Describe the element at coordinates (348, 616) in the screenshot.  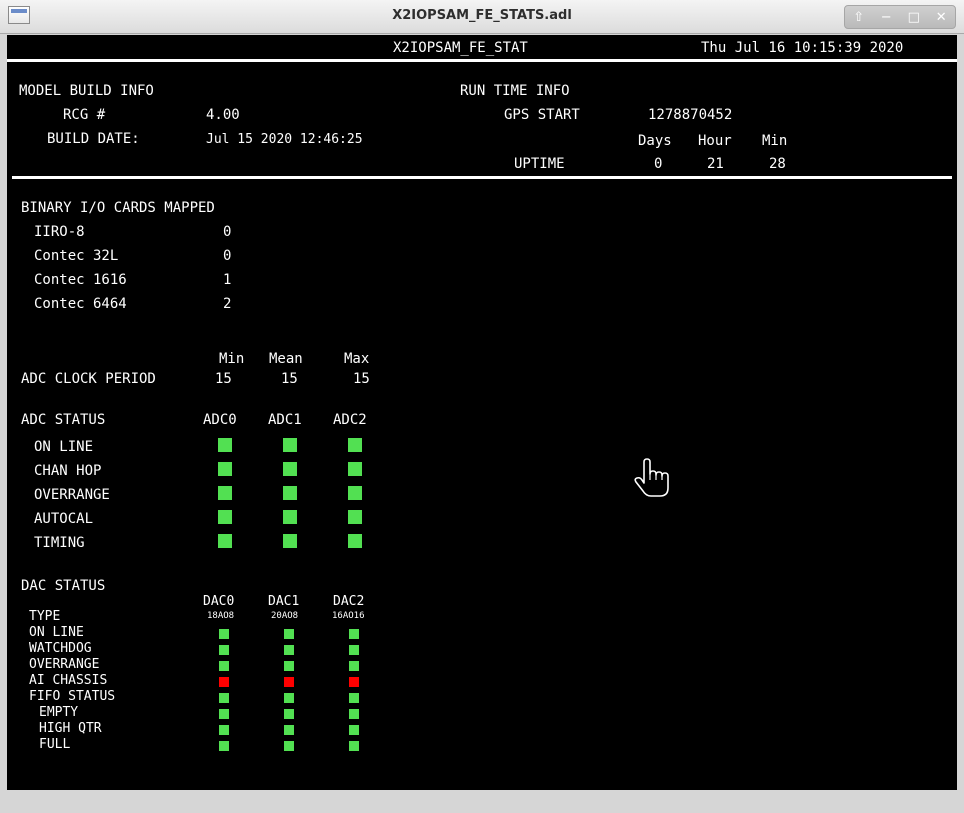
I see `dac-type-value: 16AO16` at that location.